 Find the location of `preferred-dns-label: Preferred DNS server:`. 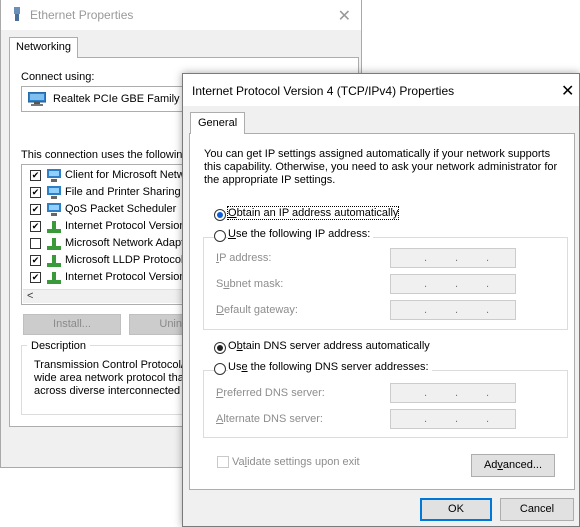

preferred-dns-label: Preferred DNS server: is located at coordinates (270, 393).